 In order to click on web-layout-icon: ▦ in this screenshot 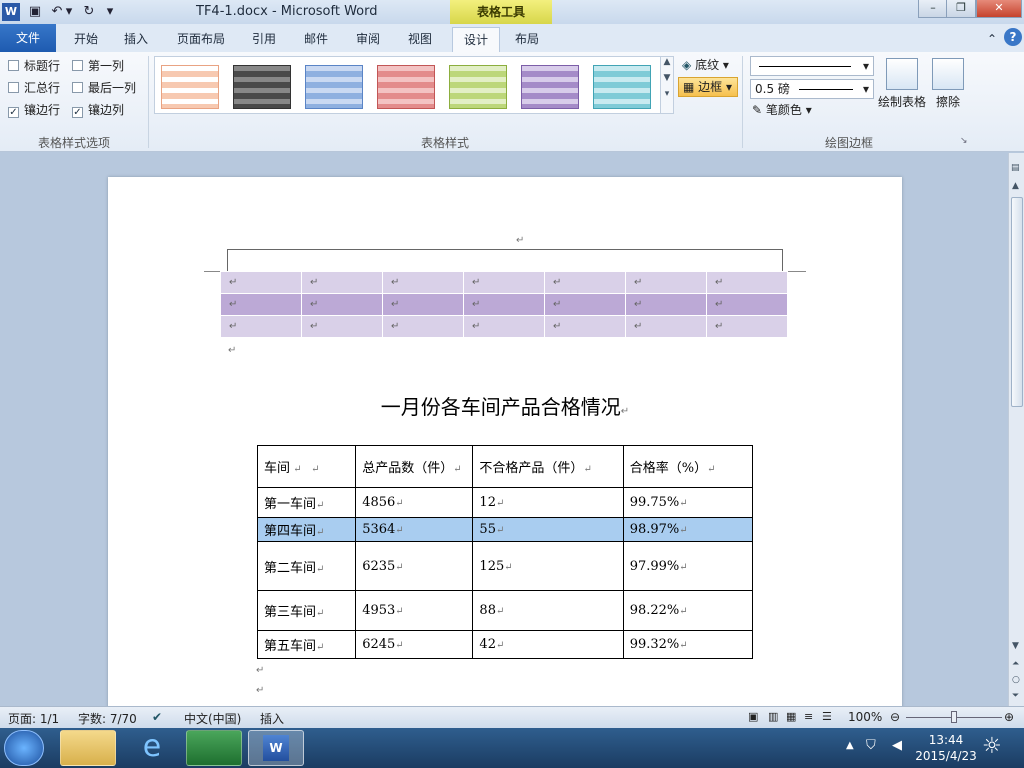, I will do `click(791, 716)`.